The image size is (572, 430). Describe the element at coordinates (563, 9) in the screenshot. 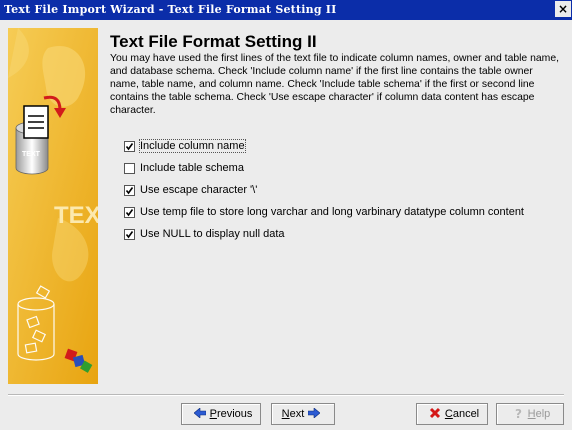

I see `close-button: ×` at that location.